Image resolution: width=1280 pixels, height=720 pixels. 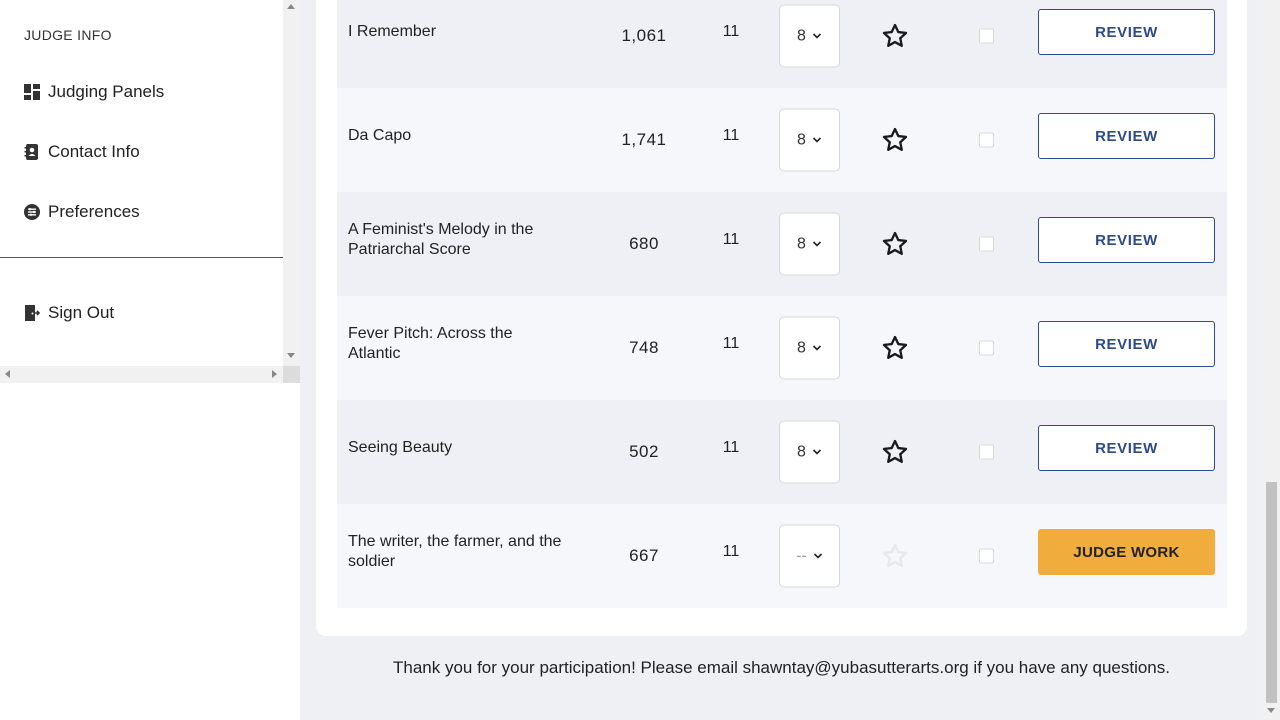 I want to click on word-count: 680, so click(x=644, y=243).